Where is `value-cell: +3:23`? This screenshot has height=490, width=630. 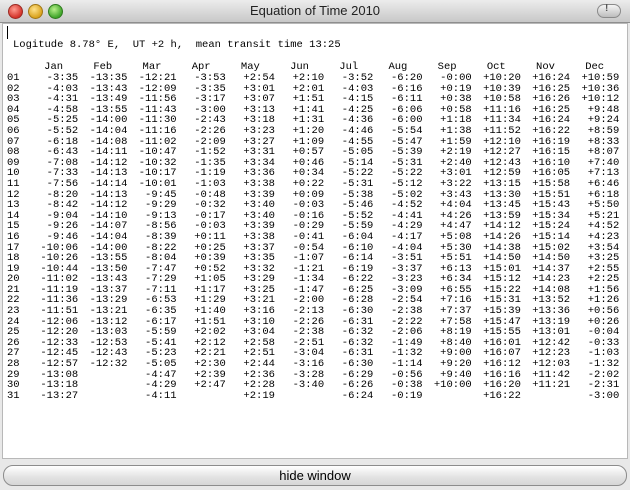 value-cell: +3:23 is located at coordinates (259, 130).